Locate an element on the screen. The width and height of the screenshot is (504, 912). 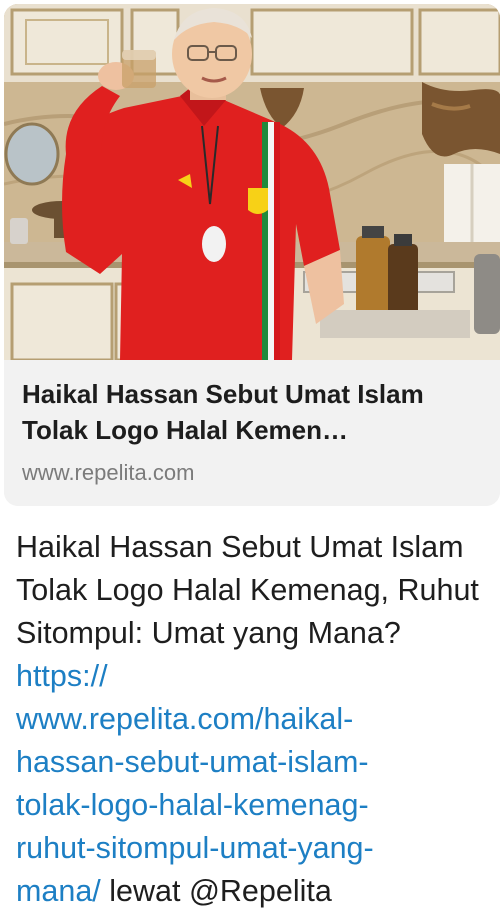
message-link-part-1: https:// is located at coordinates (62, 676).